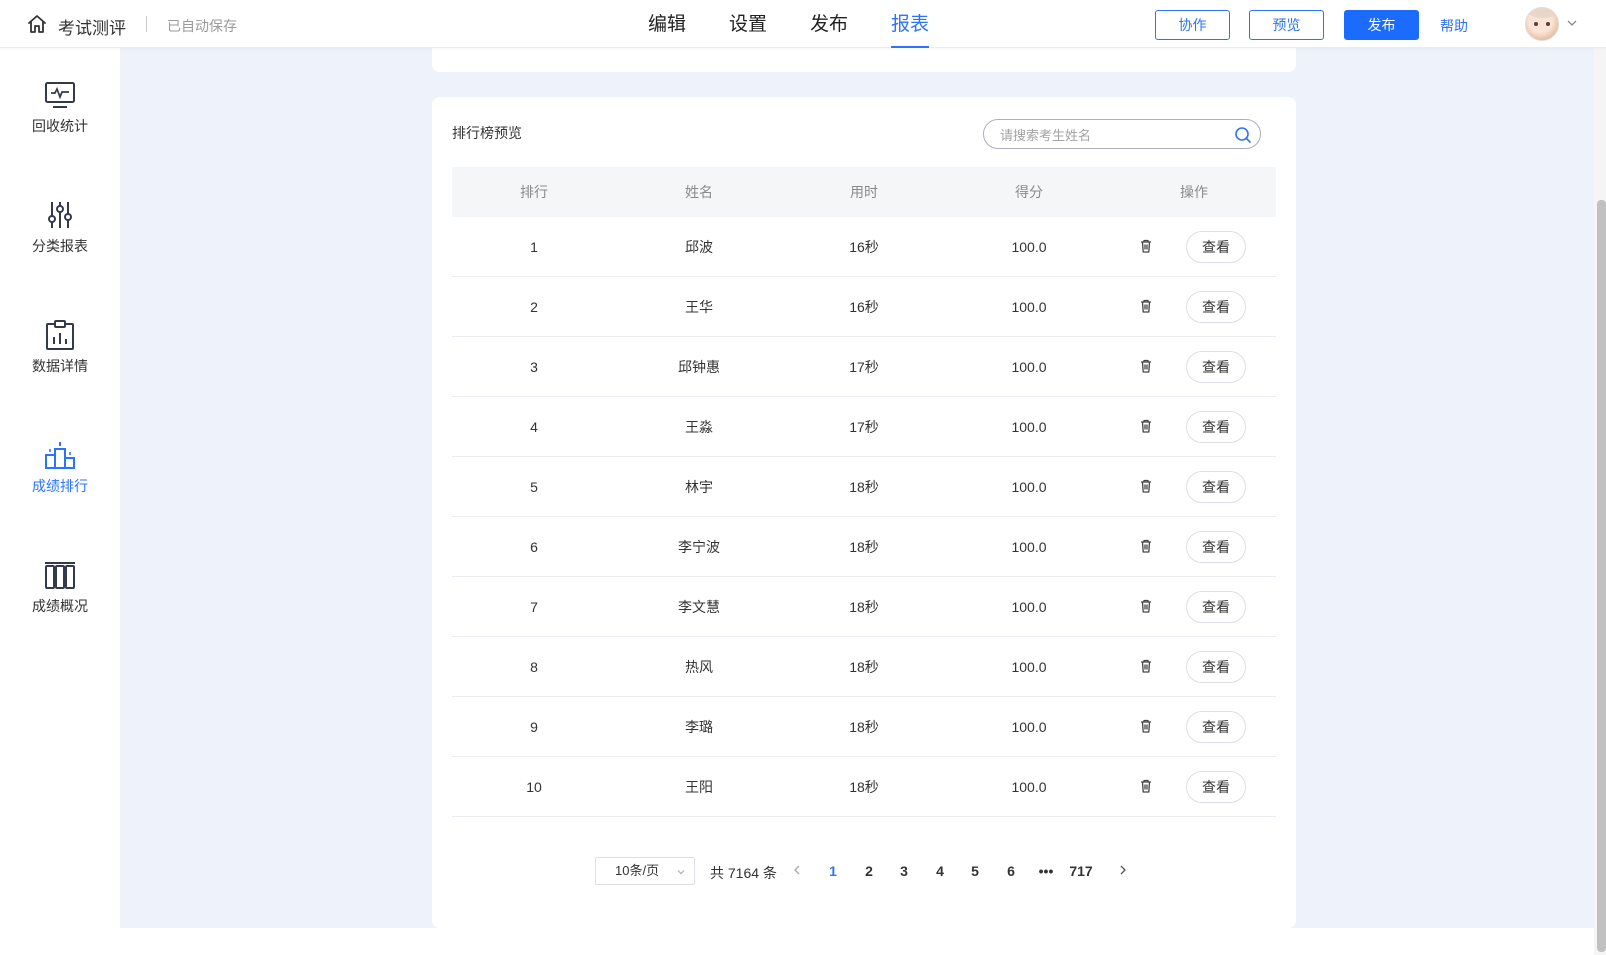  I want to click on cell-name: 李璐, so click(699, 727).